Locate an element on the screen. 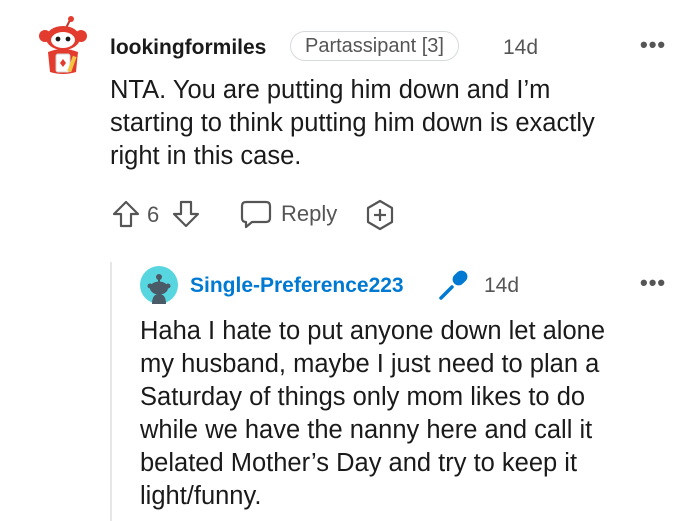  reply-user-avatar is located at coordinates (159, 285).